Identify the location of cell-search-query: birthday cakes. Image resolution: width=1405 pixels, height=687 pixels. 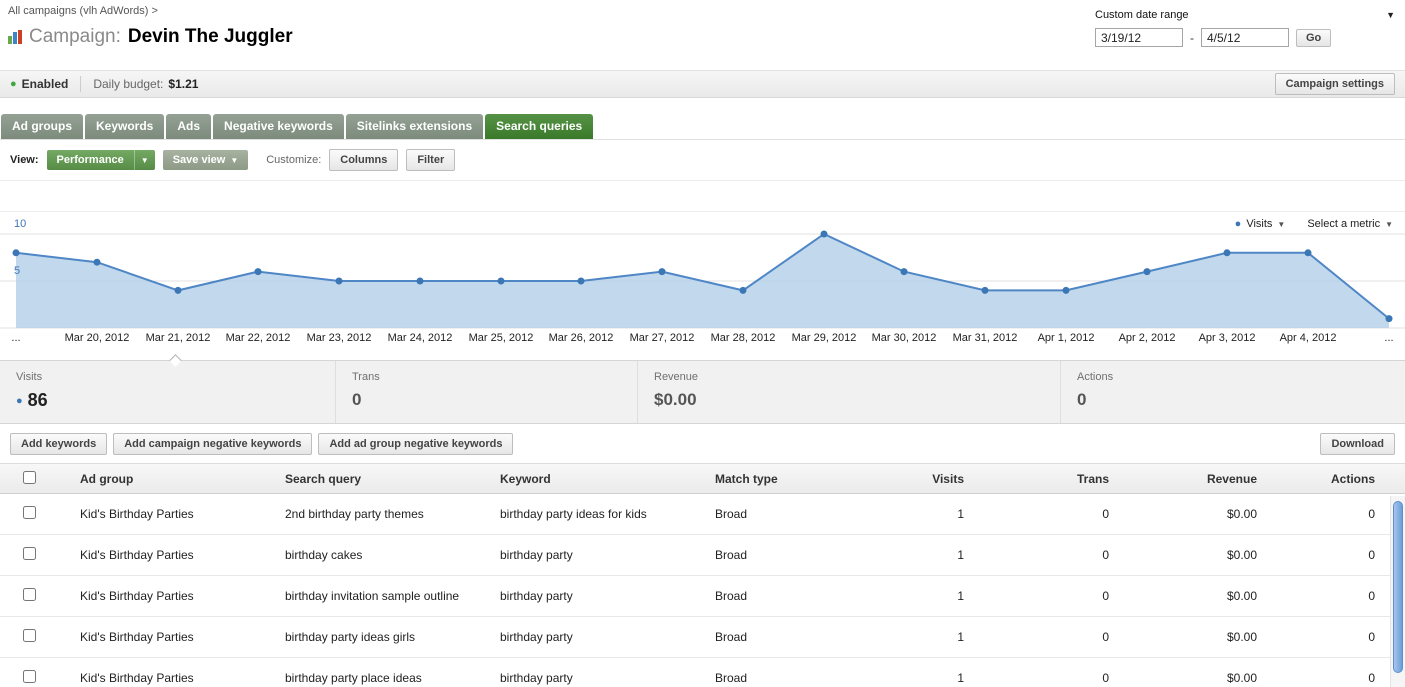
(324, 555).